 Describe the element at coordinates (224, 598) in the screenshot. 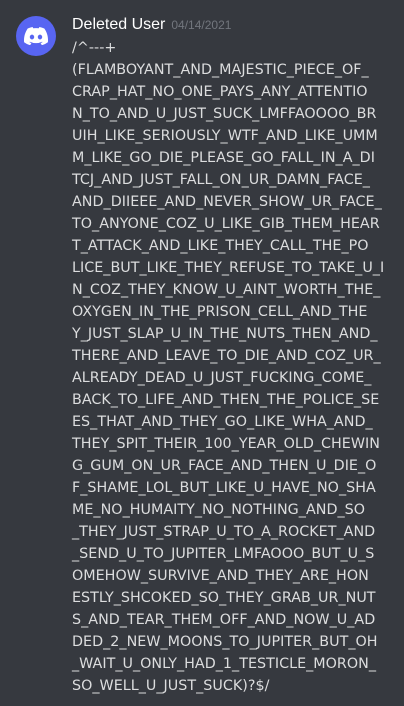

I see `message-line: ESTLY_SHCOKED_SO_THEY_GRAB_UR_NUT` at that location.